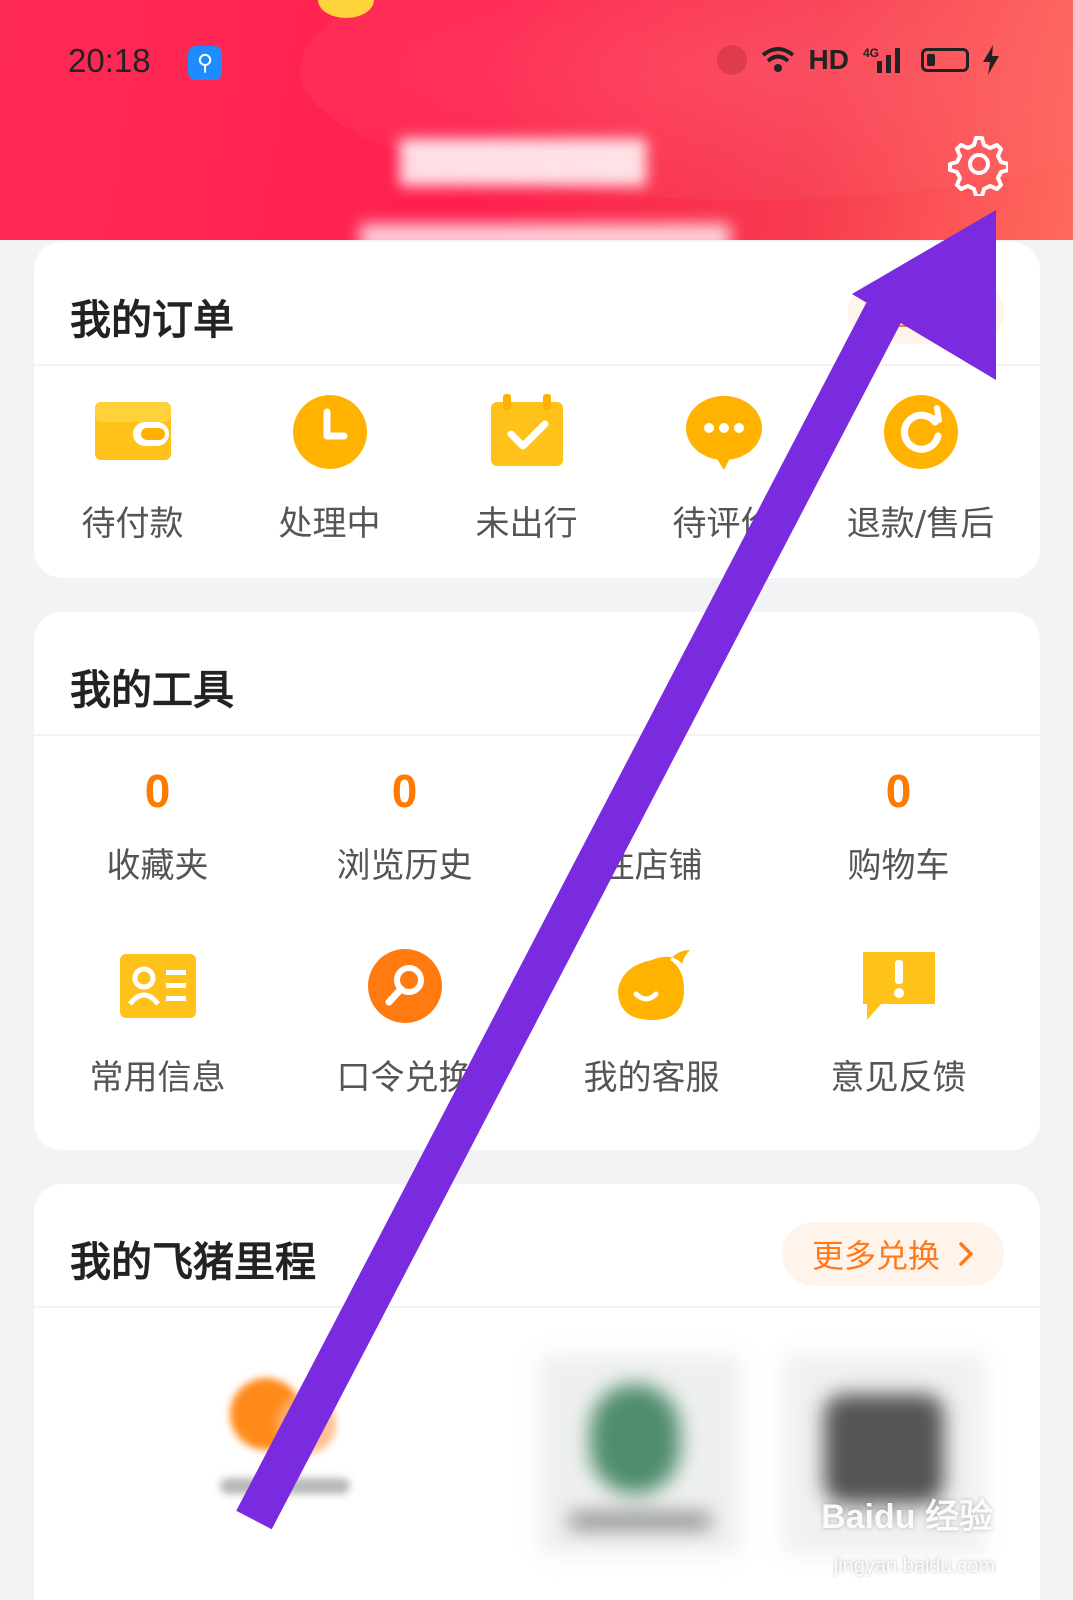 This screenshot has height=1600, width=1073. What do you see at coordinates (526, 430) in the screenshot?
I see `calendar-check-icon` at bounding box center [526, 430].